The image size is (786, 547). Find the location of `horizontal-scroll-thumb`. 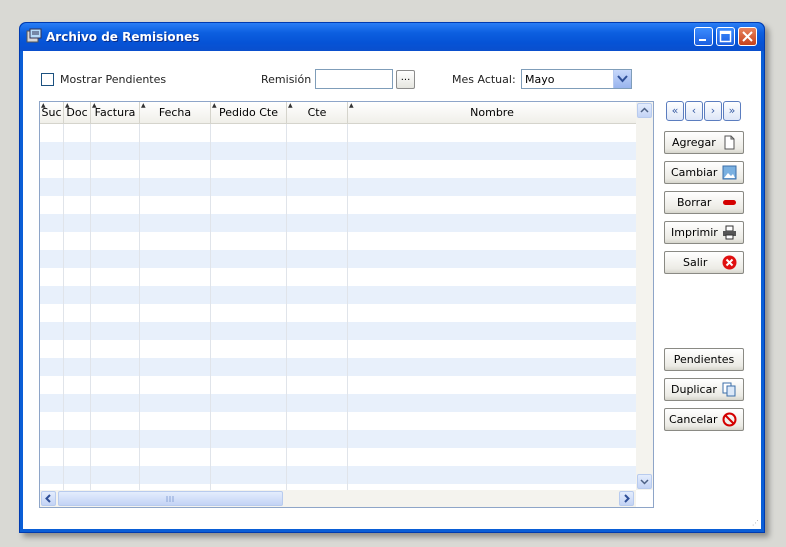

horizontal-scroll-thumb is located at coordinates (170, 498).